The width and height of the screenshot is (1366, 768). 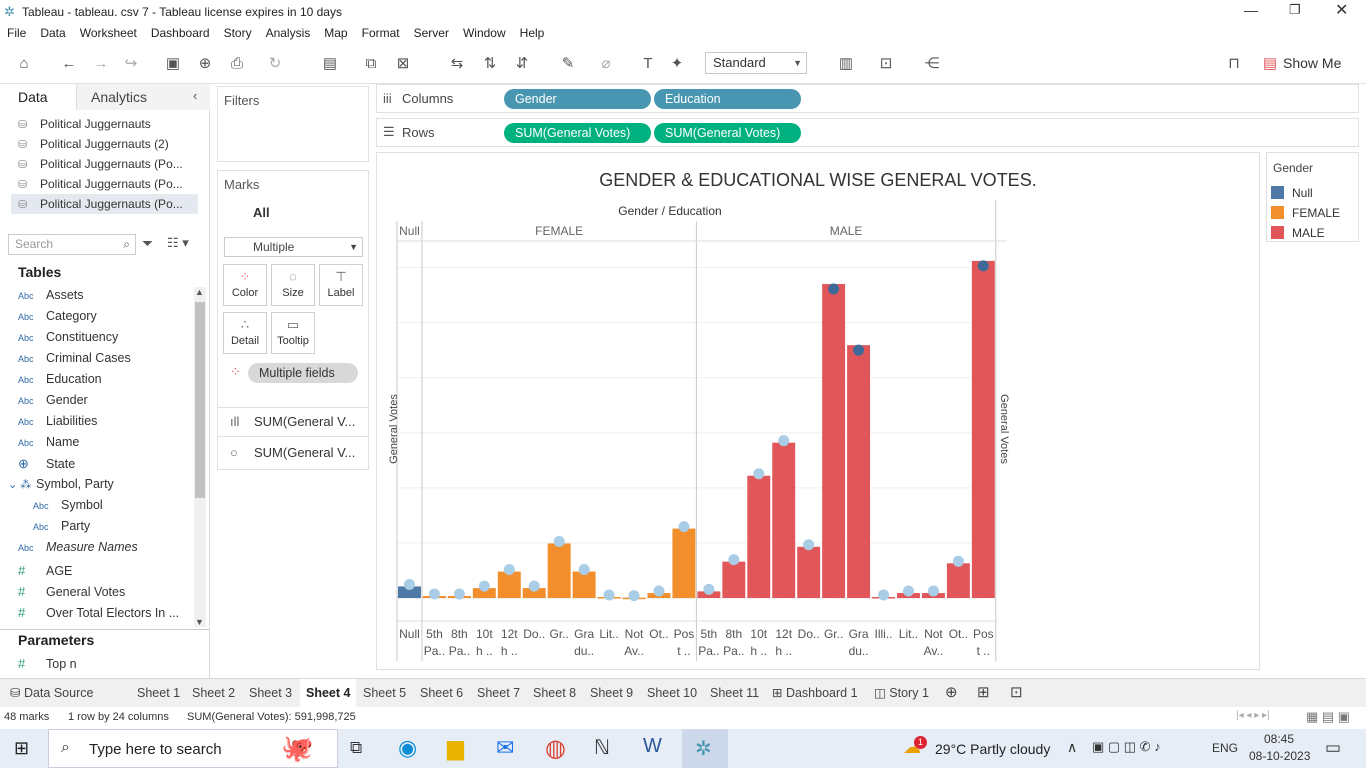 I want to click on labels-icon: T, so click(x=648, y=64).